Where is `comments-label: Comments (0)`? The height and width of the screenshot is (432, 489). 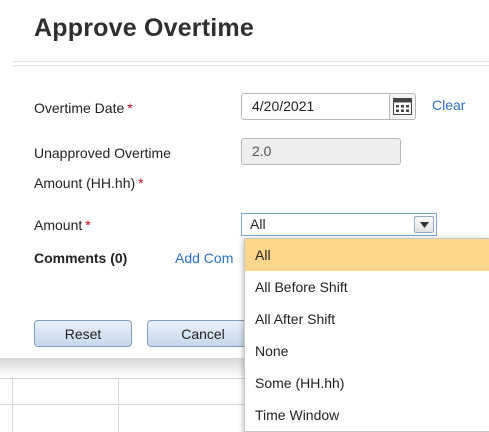 comments-label: Comments (0) is located at coordinates (81, 258).